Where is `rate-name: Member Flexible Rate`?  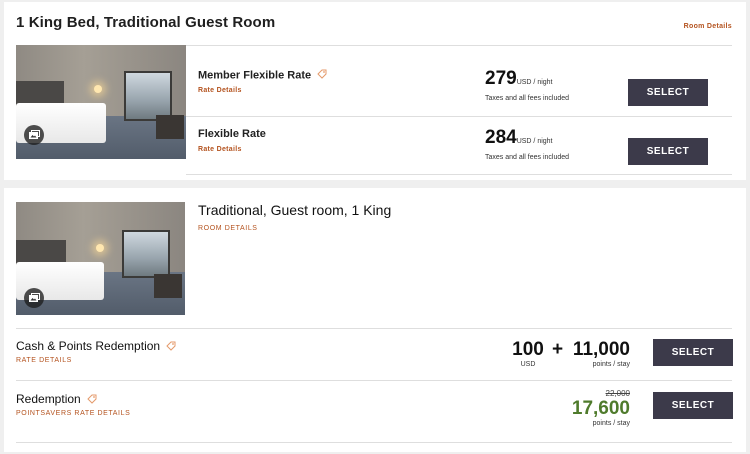 rate-name: Member Flexible Rate is located at coordinates (262, 75).